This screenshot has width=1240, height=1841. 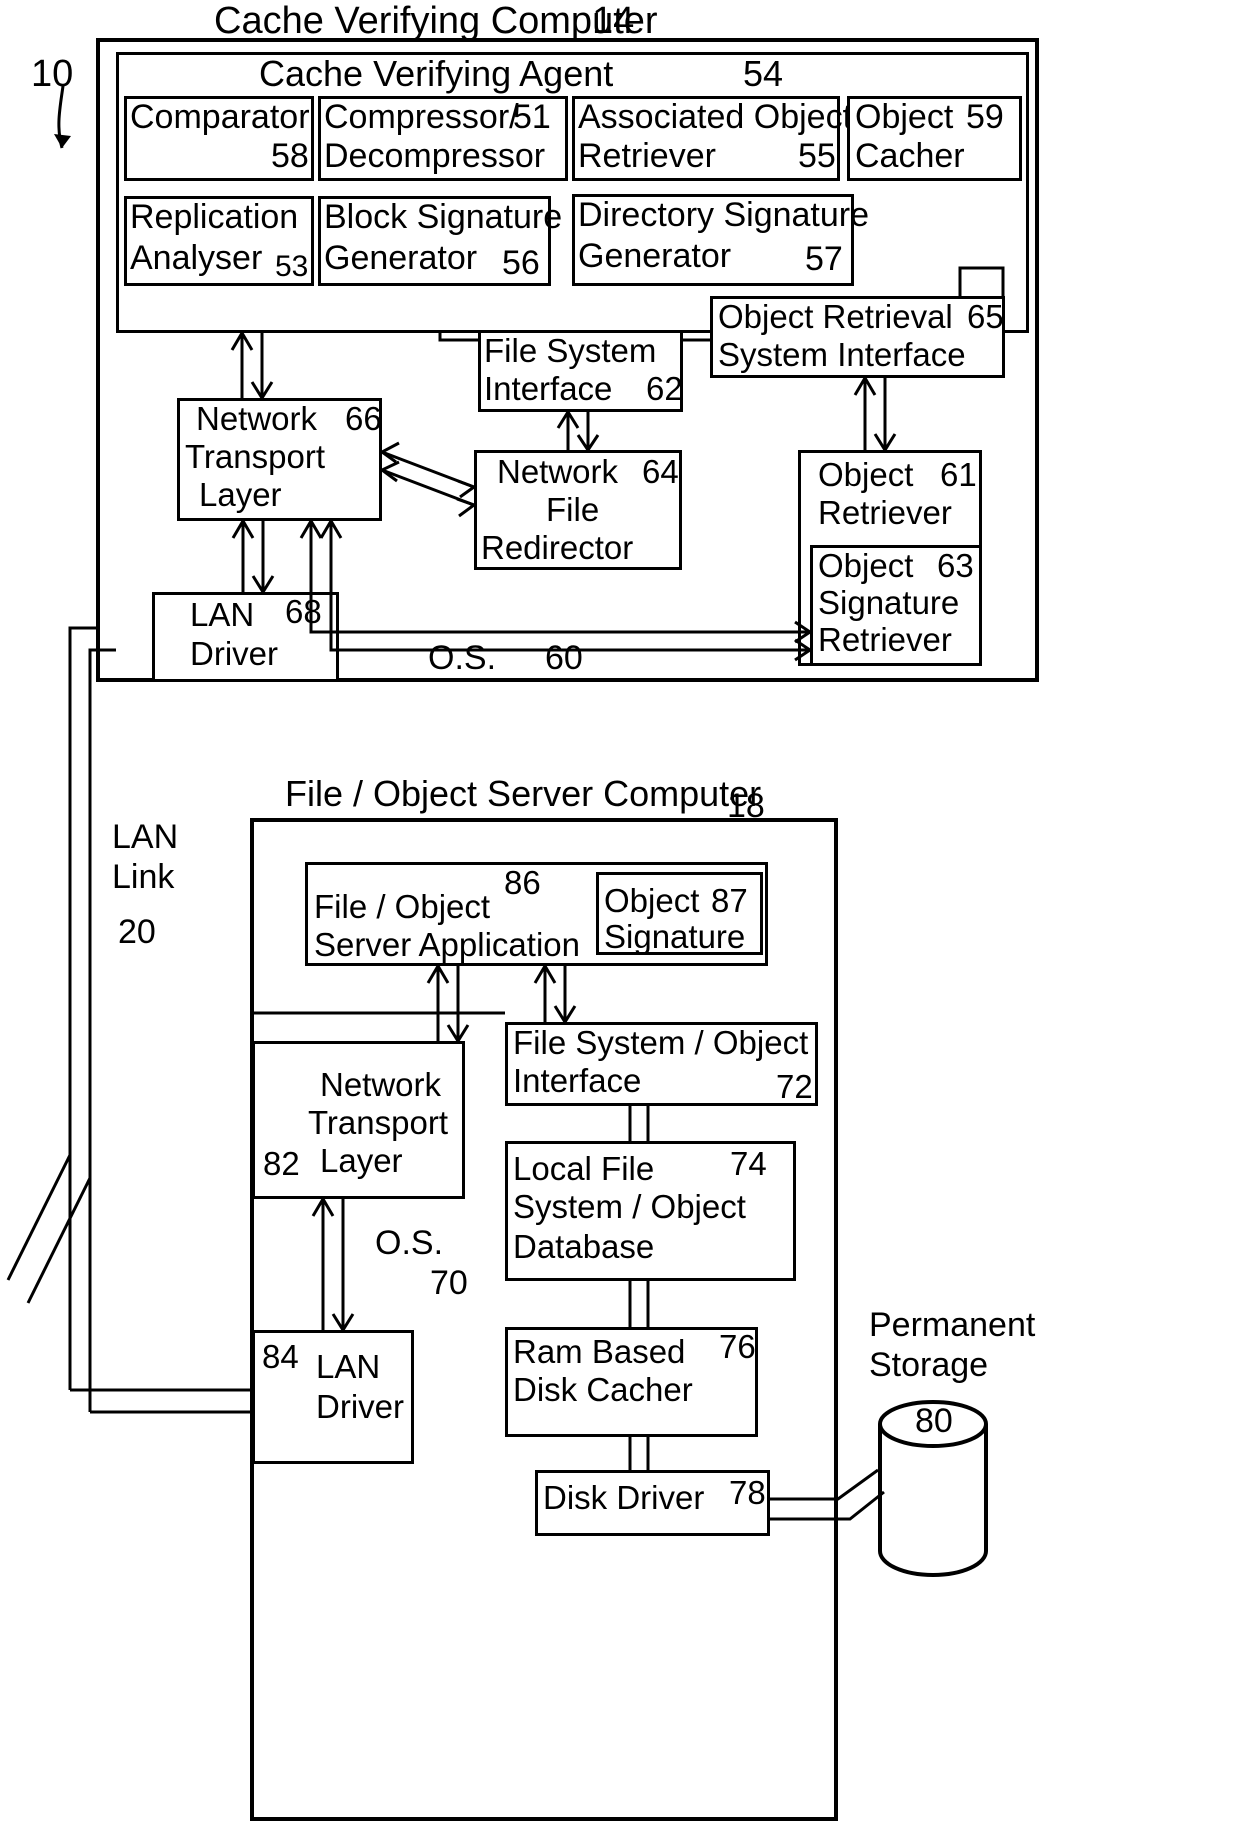 I want to click on block-object-cacher-line2: Cacher, so click(x=910, y=156).